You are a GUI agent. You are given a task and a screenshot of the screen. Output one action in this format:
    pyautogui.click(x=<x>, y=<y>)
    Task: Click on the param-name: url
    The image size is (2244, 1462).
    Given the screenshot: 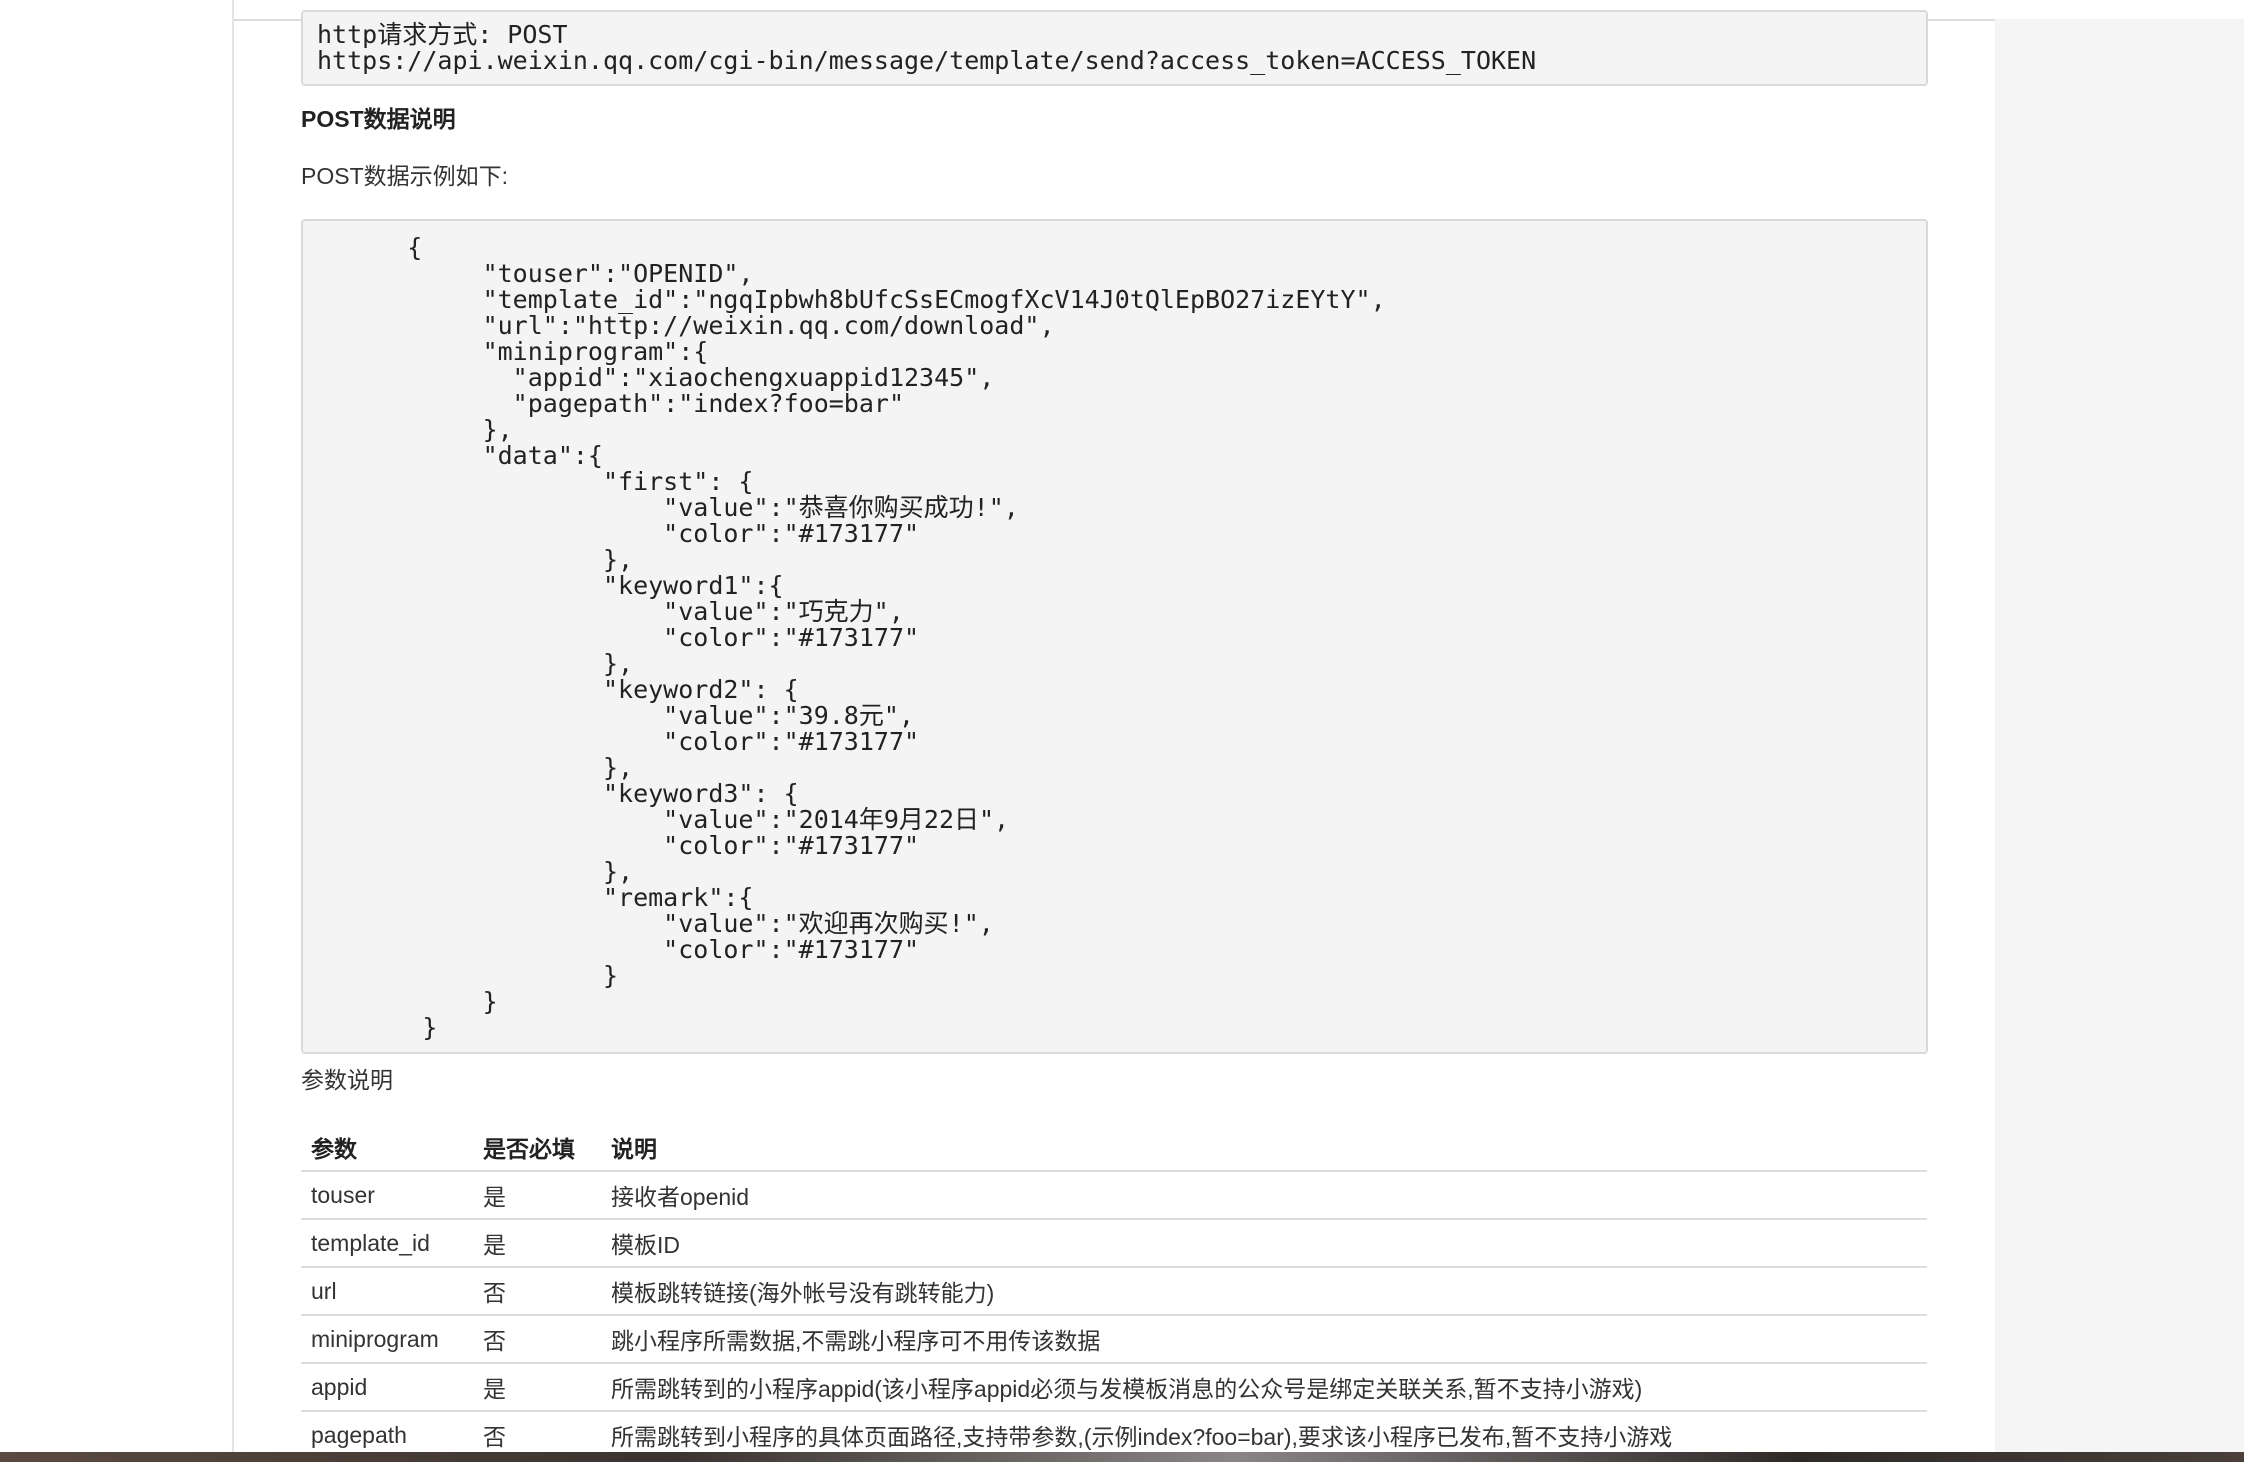 What is the action you would take?
    pyautogui.click(x=387, y=1291)
    